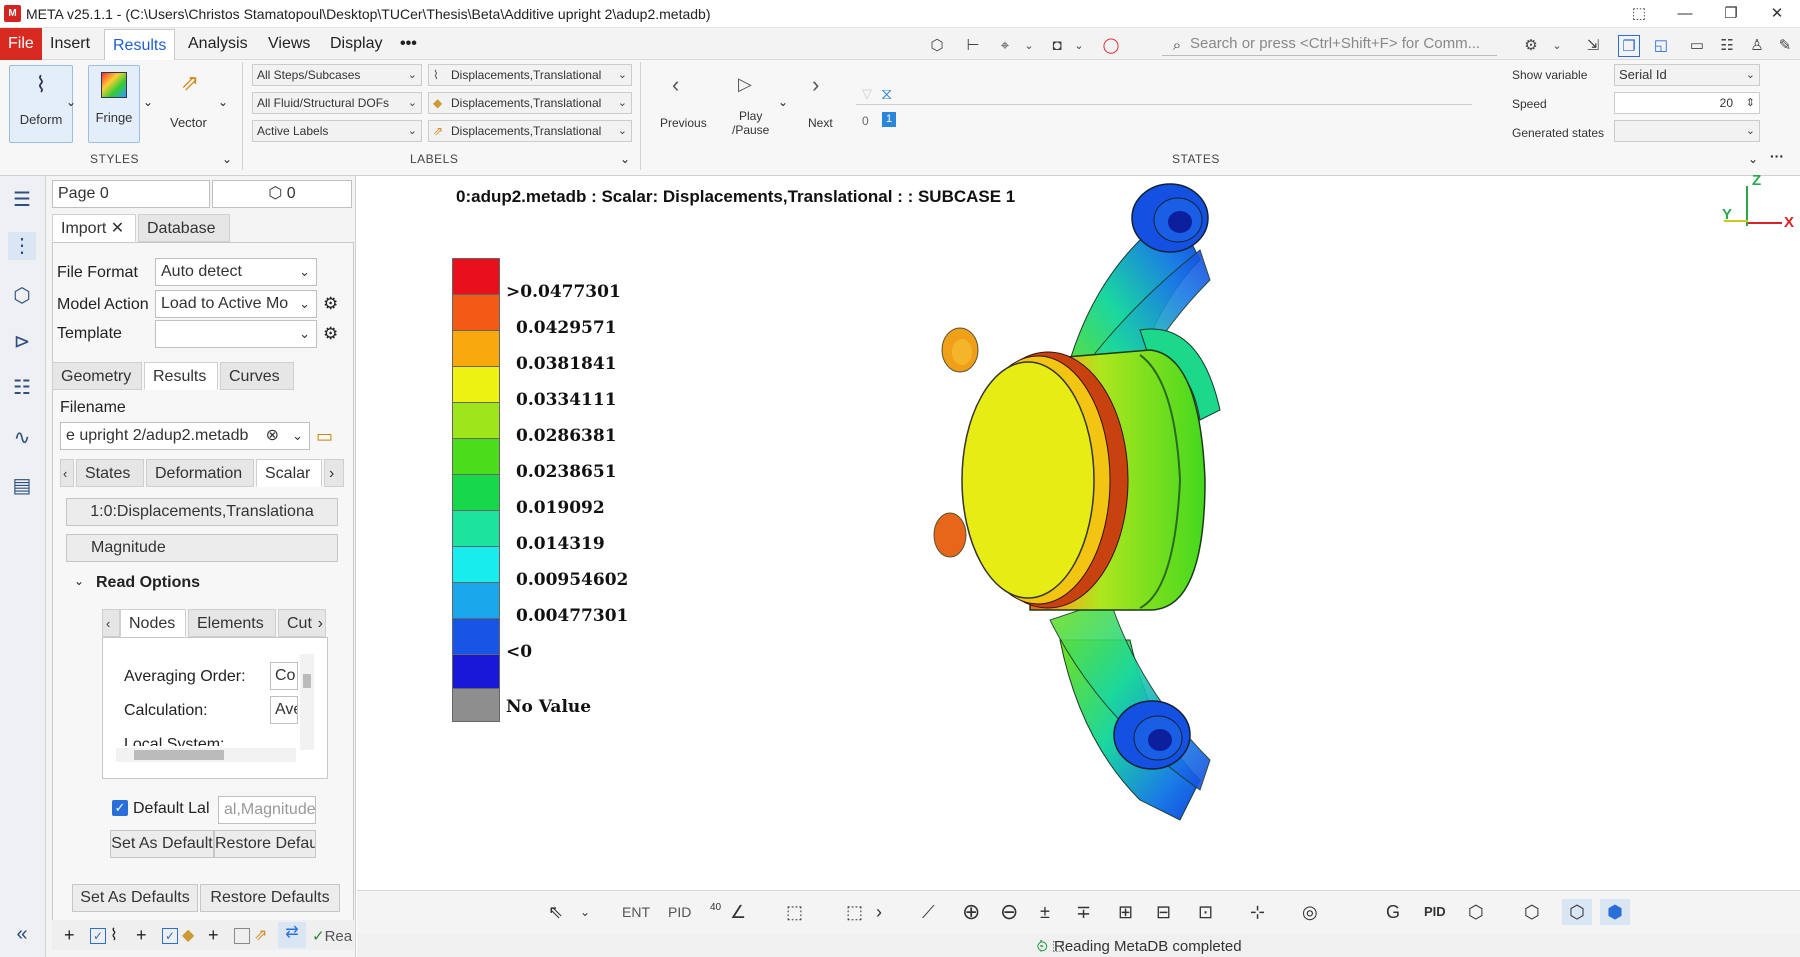 The height and width of the screenshot is (957, 1800). What do you see at coordinates (1083, 912) in the screenshot?
I see `remove-visible-icon: ∓` at bounding box center [1083, 912].